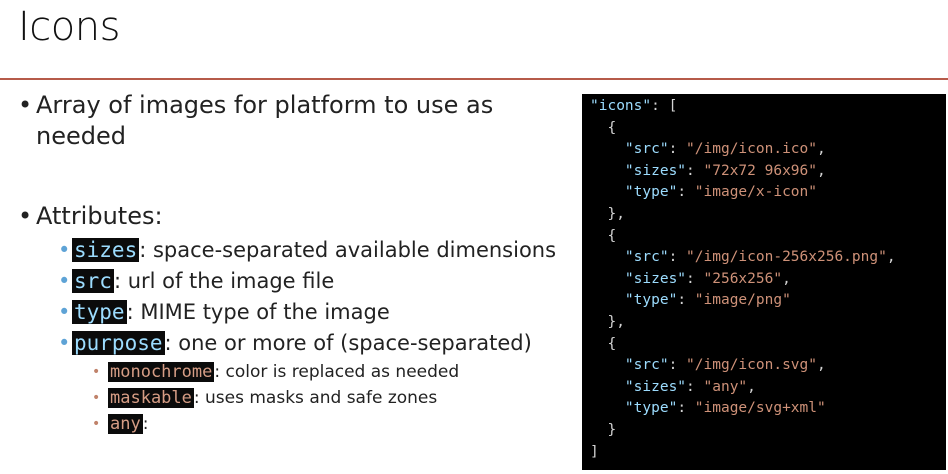 This screenshot has height=474, width=948. I want to click on code-key: "icons", so click(621, 106).